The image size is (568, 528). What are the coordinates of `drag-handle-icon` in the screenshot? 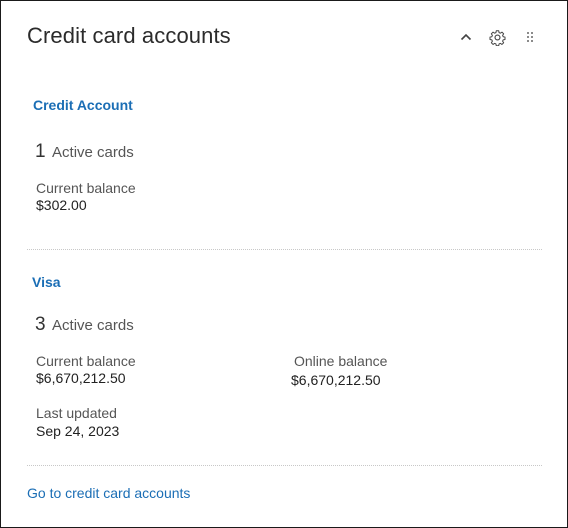 It's located at (530, 37).